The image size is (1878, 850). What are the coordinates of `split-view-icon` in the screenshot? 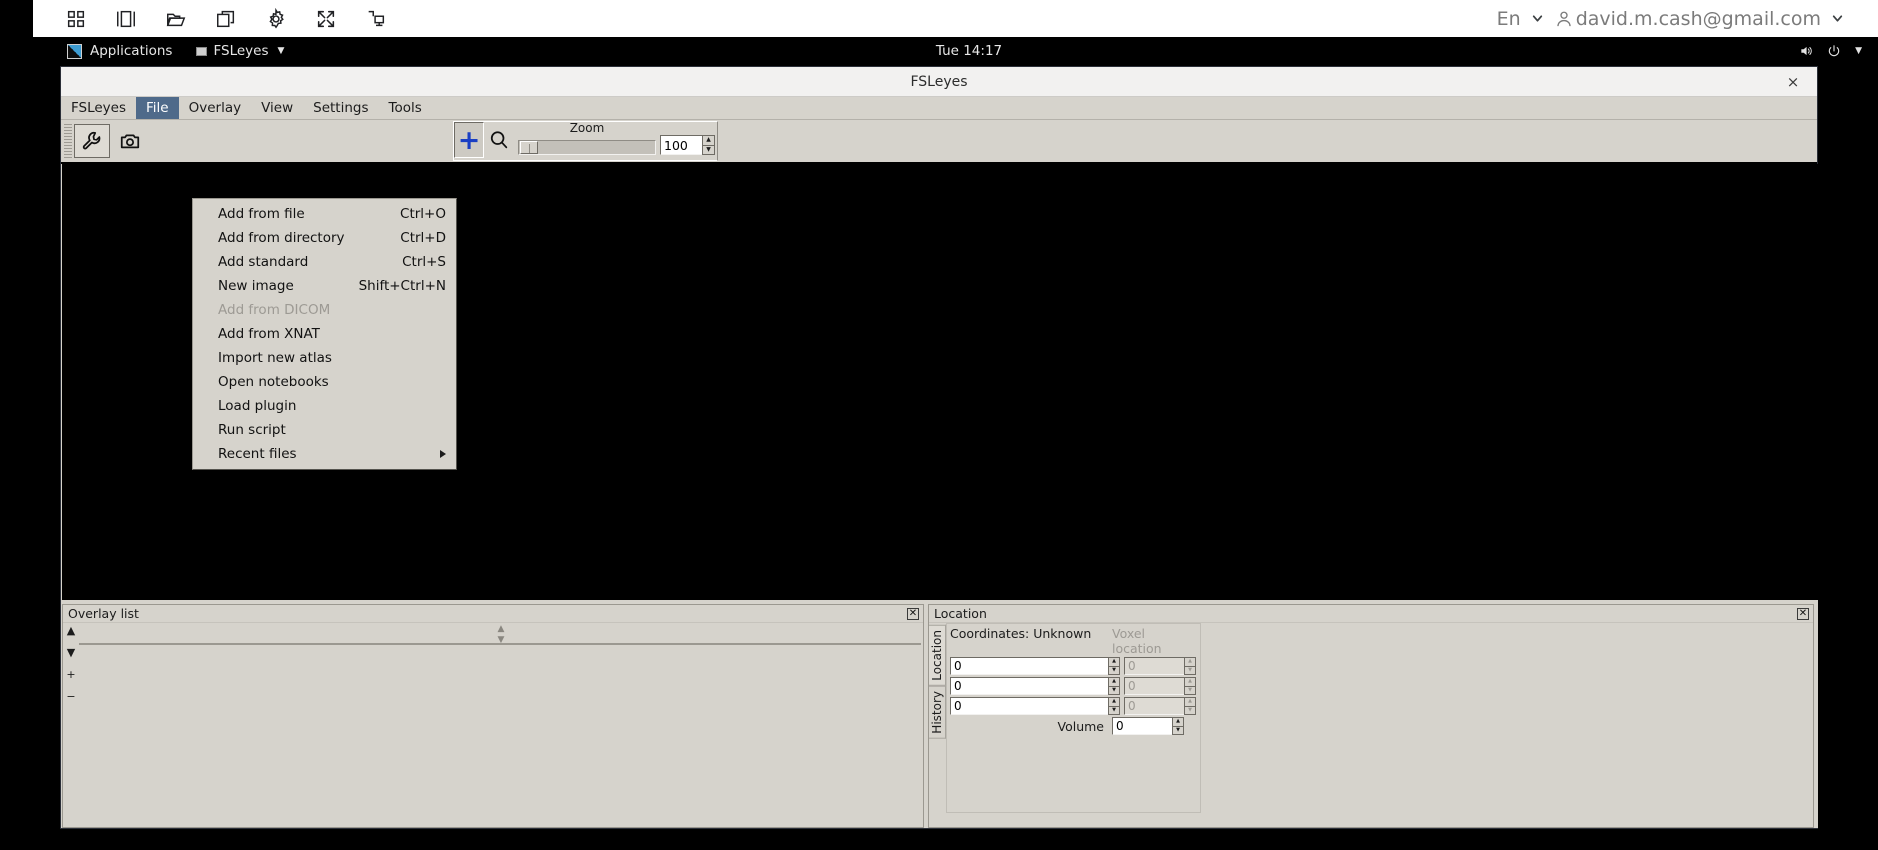 It's located at (126, 19).